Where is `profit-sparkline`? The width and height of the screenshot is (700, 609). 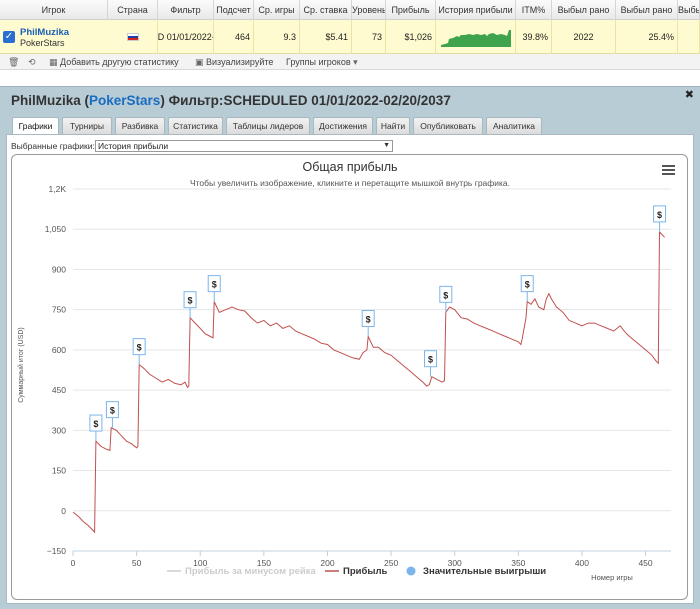 profit-sparkline is located at coordinates (475, 38).